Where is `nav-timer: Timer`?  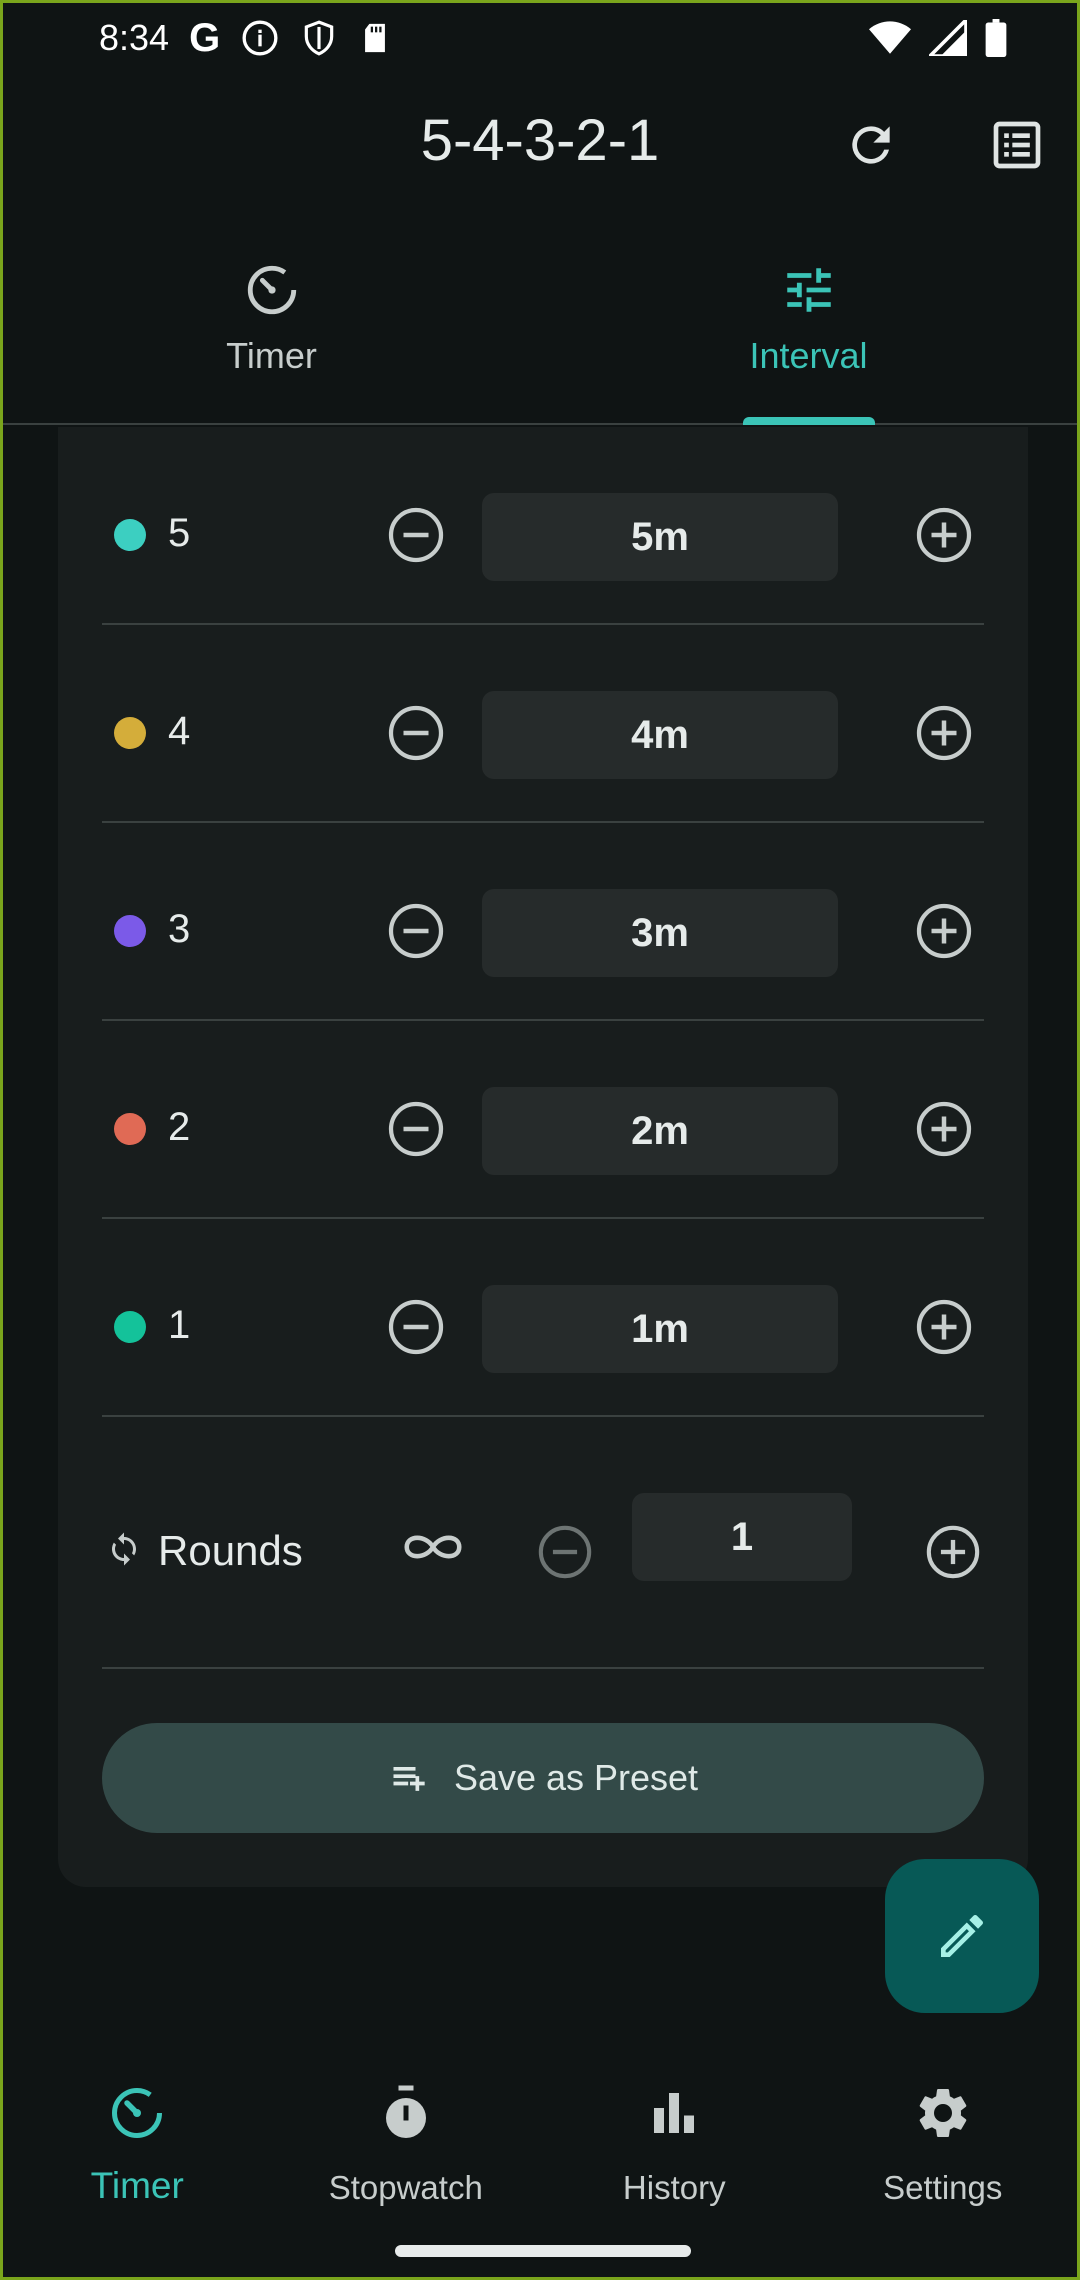
nav-timer: Timer is located at coordinates (137, 2143).